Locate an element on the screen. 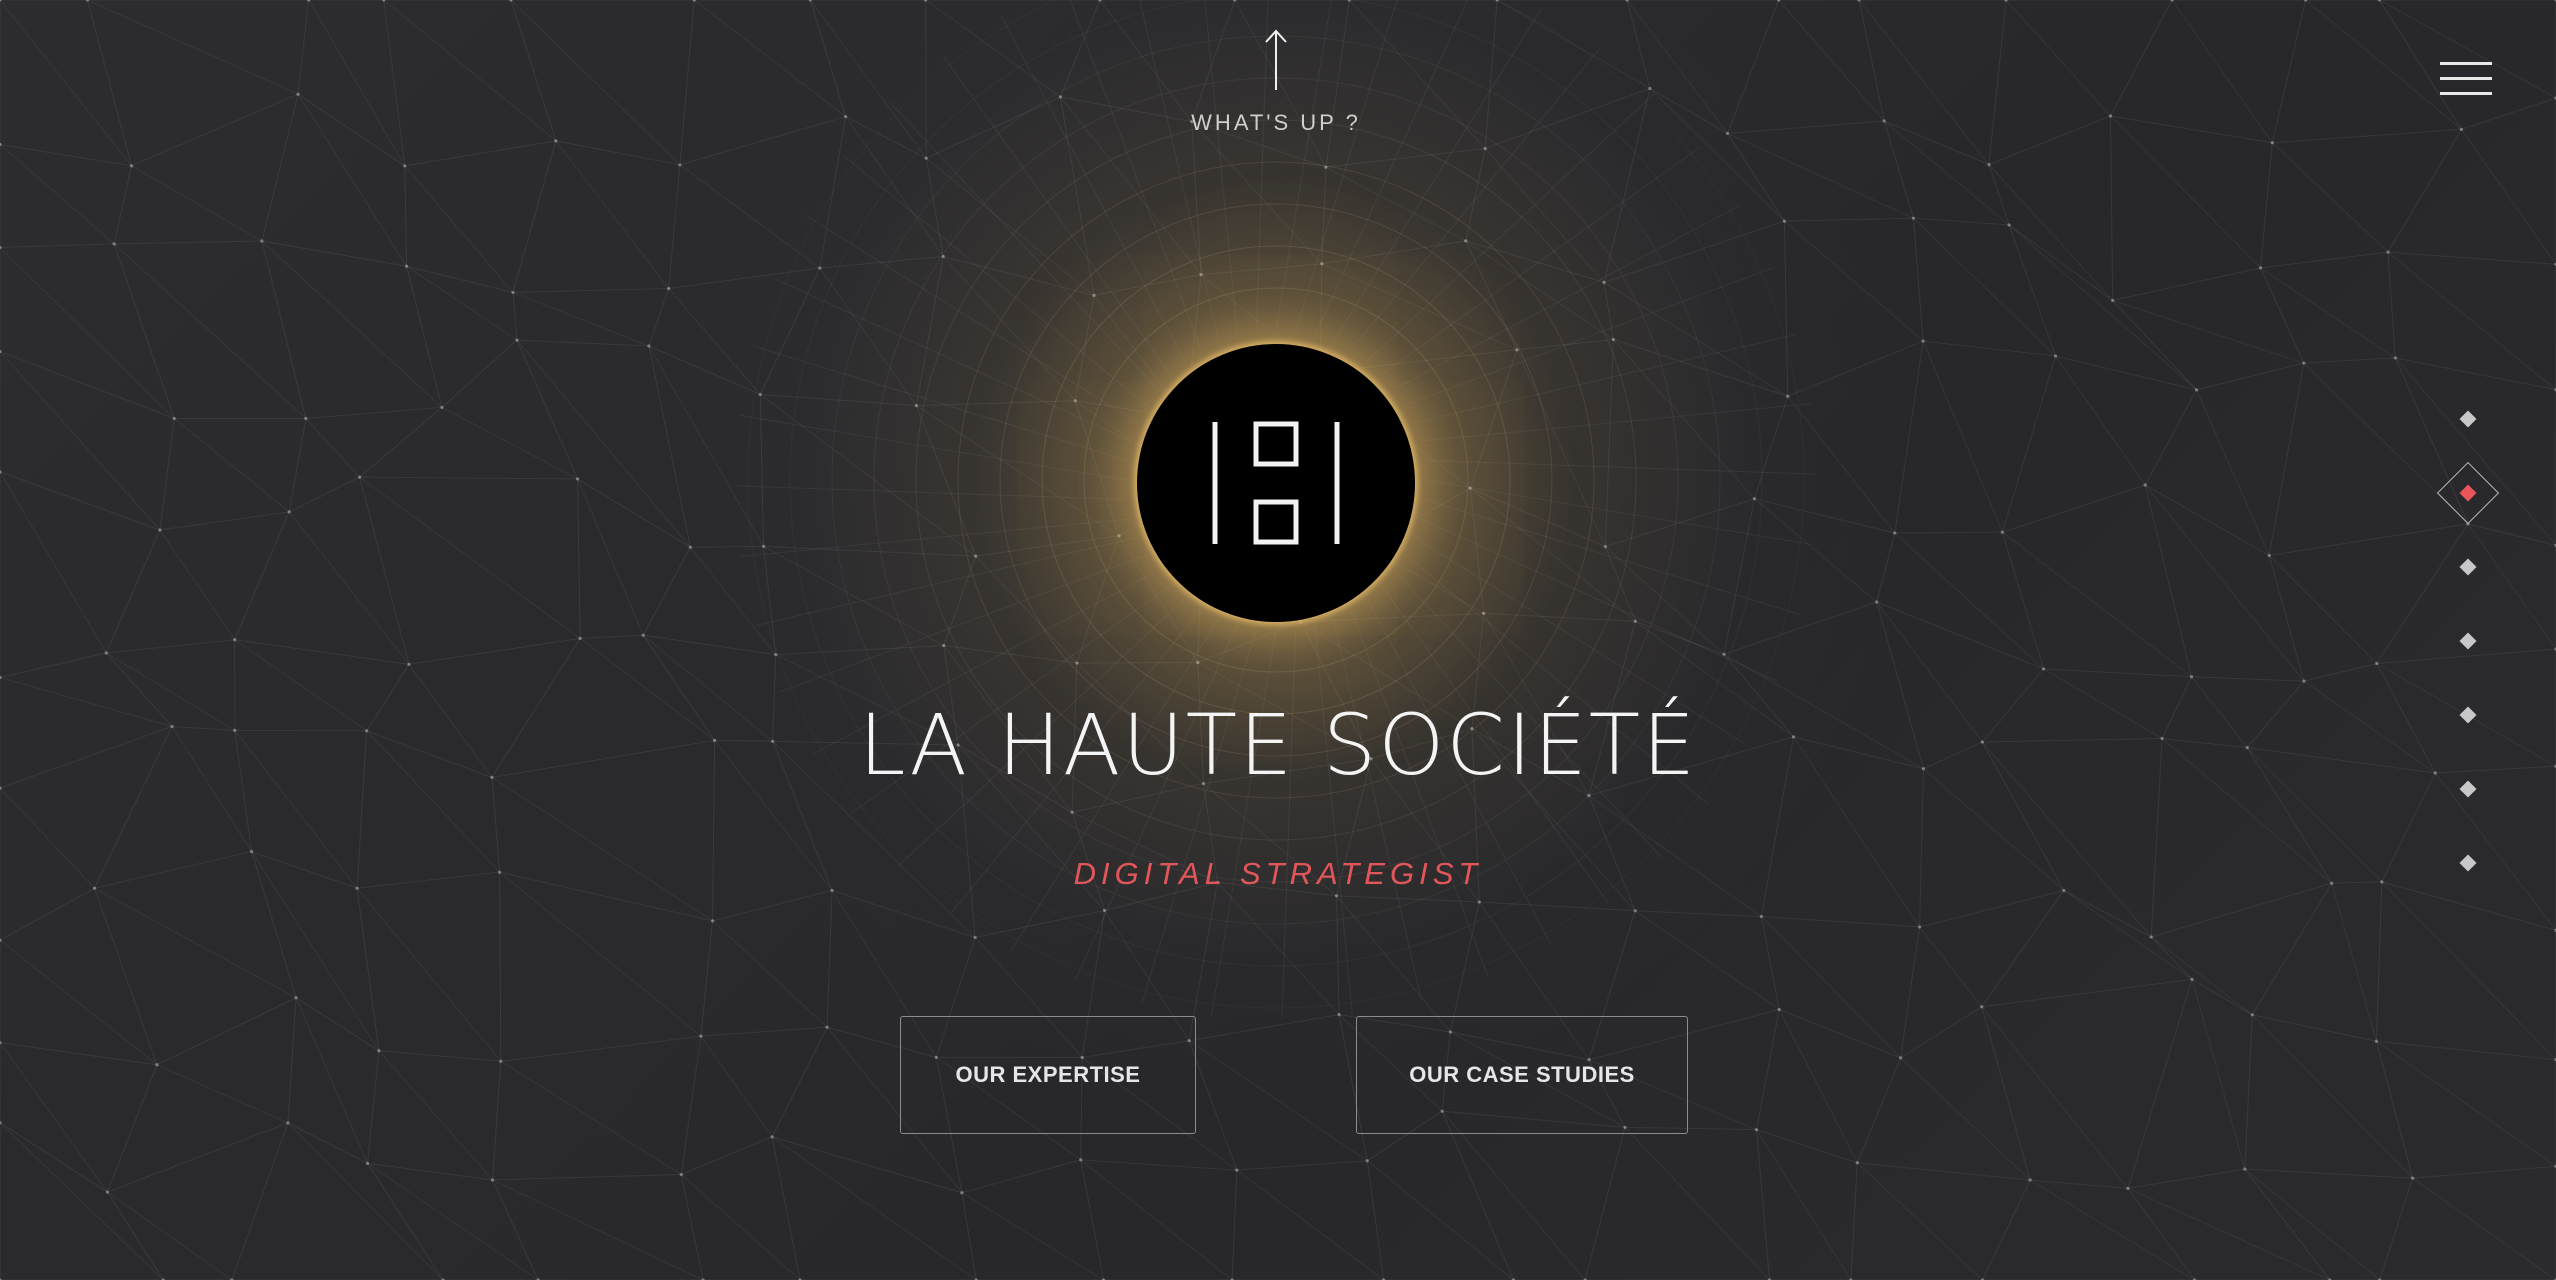  section-nav is located at coordinates (2468, 650).